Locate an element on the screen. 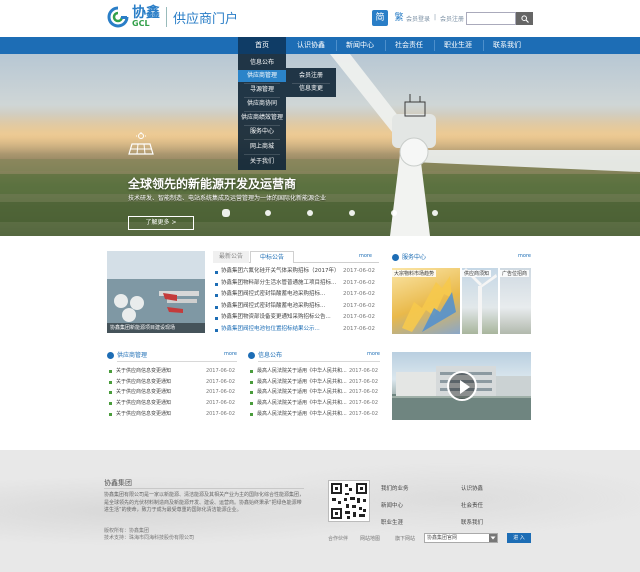  footer-link-social: 社会责任 is located at coordinates (472, 505).